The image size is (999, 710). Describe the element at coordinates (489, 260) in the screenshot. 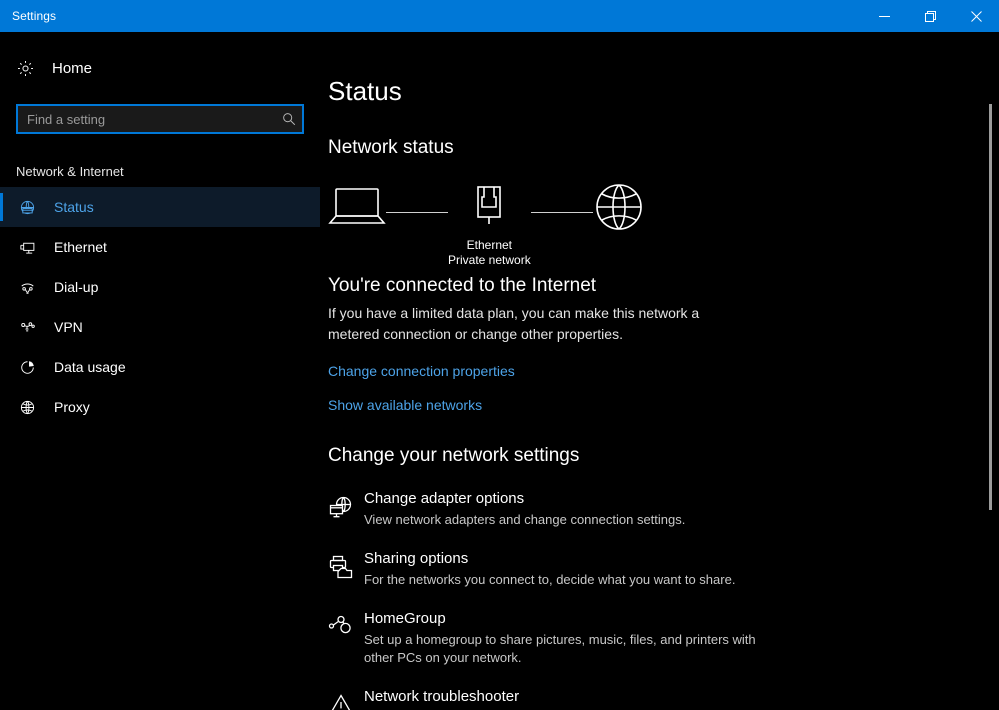

I see `adapter-profile: Private network` at that location.